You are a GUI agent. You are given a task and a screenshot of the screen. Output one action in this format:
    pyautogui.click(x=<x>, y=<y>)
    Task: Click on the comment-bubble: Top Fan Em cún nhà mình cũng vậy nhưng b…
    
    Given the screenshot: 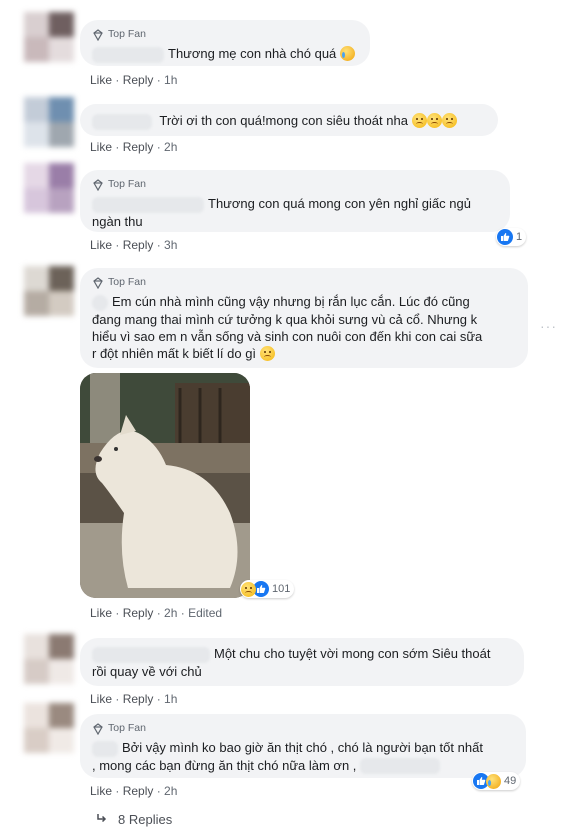 What is the action you would take?
    pyautogui.click(x=304, y=318)
    